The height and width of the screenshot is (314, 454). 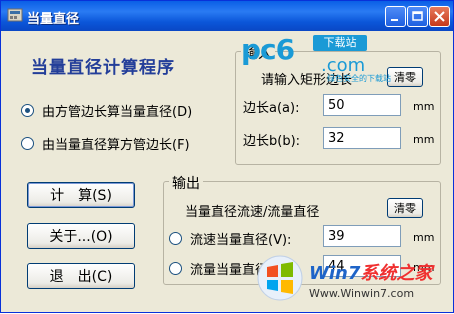 I want to click on win7-url: Www.Winwin7.com, so click(x=362, y=293).